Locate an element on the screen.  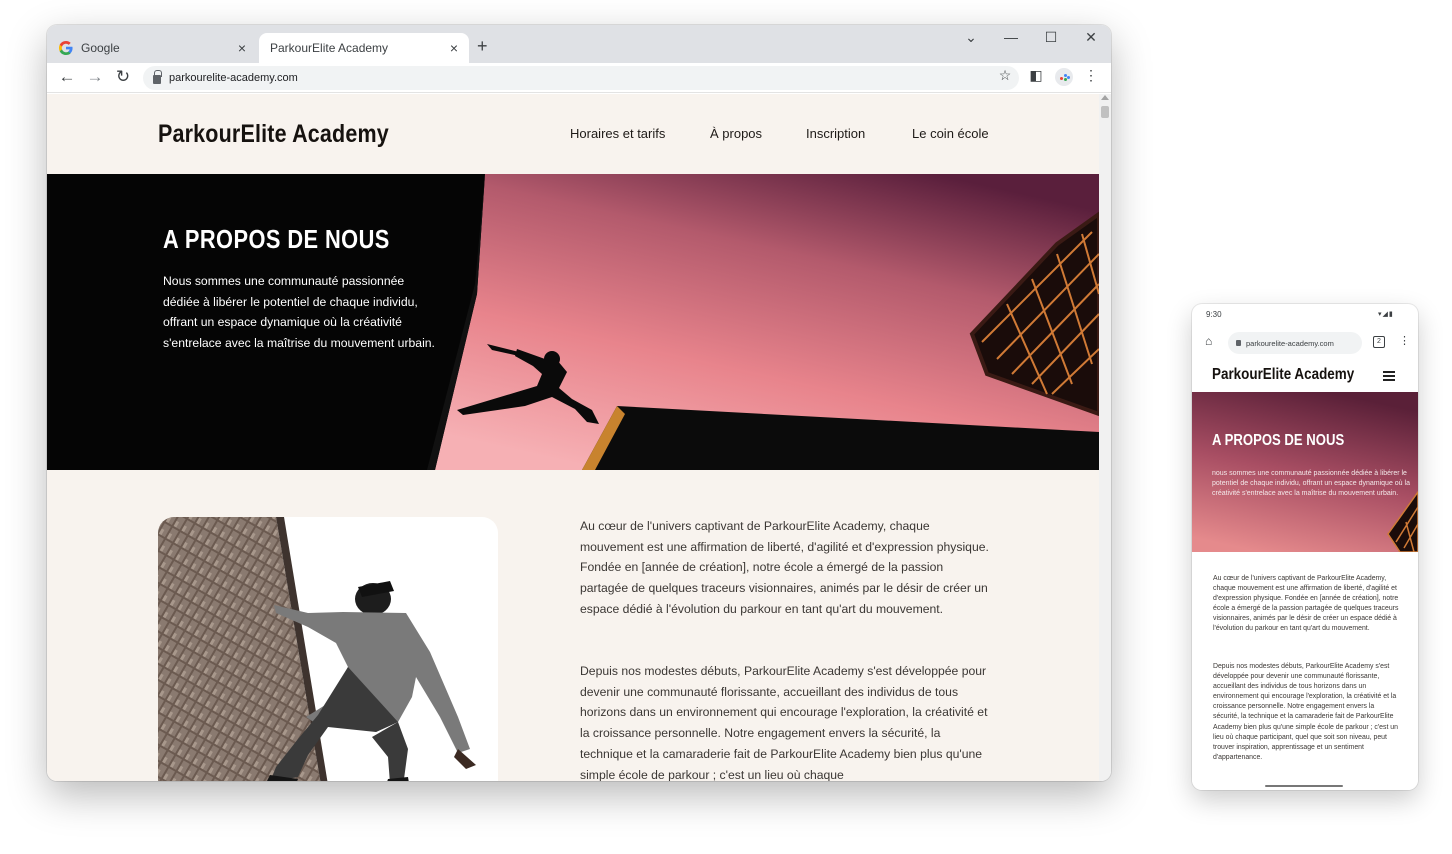
mobile-hero-title: A PROPOS DE NOUS is located at coordinates (1278, 440).